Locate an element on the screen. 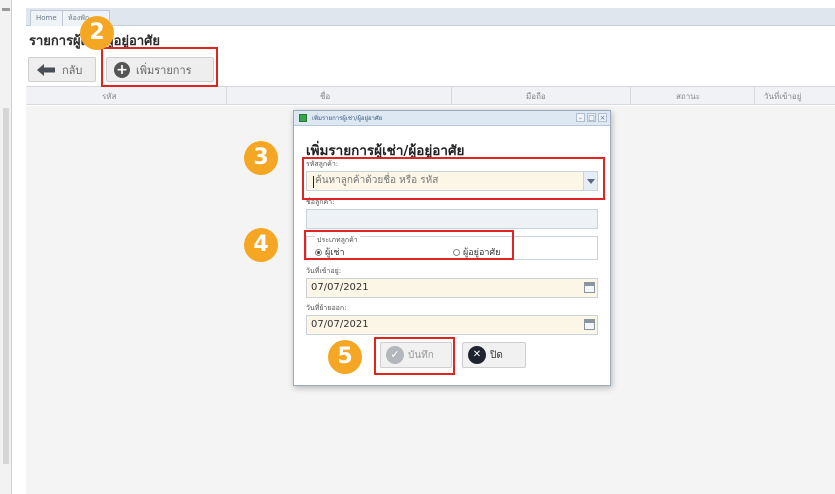 The height and width of the screenshot is (494, 835). move-out-date-value: 07/07/2021 is located at coordinates (340, 324).